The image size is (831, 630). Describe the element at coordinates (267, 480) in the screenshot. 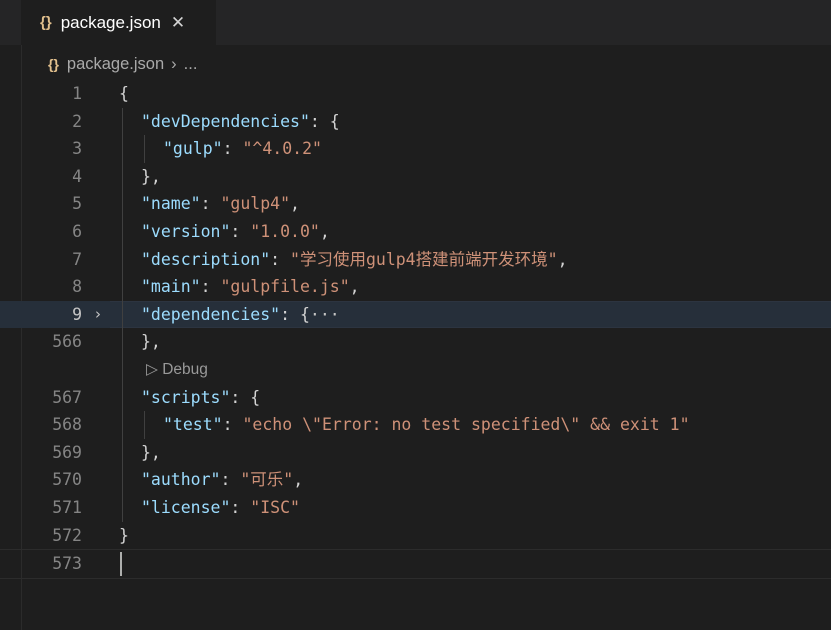

I see `json-string: "可乐"` at that location.